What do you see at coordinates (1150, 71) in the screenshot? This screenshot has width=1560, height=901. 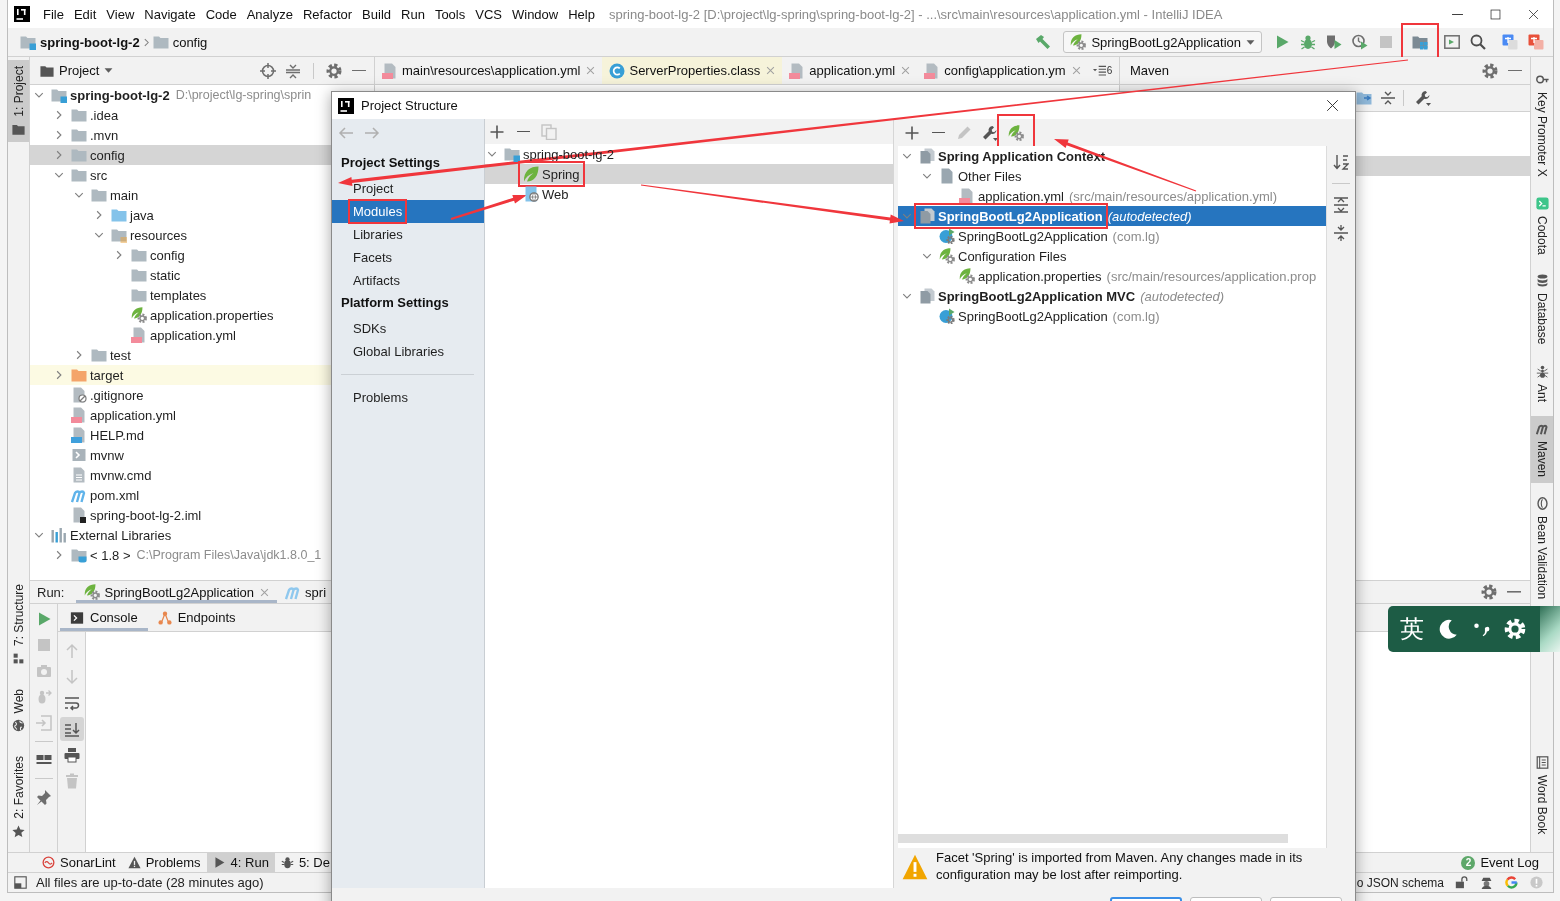 I see `panel-title: Maven` at bounding box center [1150, 71].